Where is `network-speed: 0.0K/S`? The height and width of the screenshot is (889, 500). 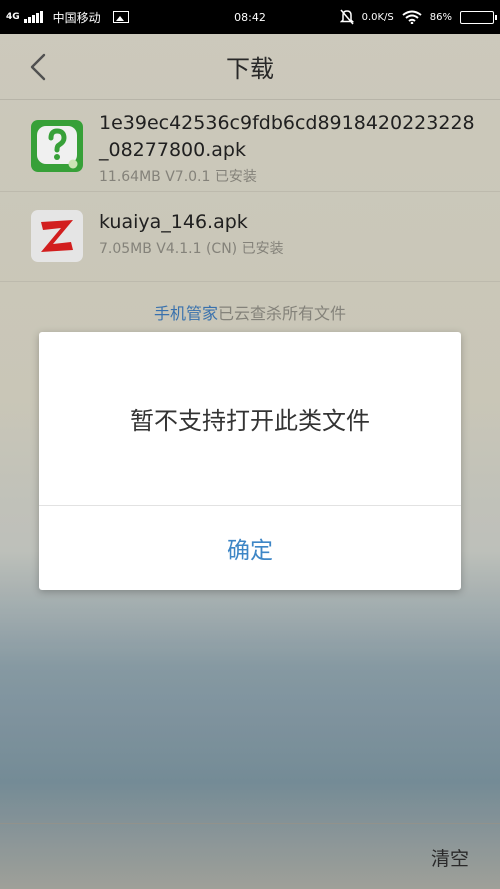
network-speed: 0.0K/S is located at coordinates (377, 17).